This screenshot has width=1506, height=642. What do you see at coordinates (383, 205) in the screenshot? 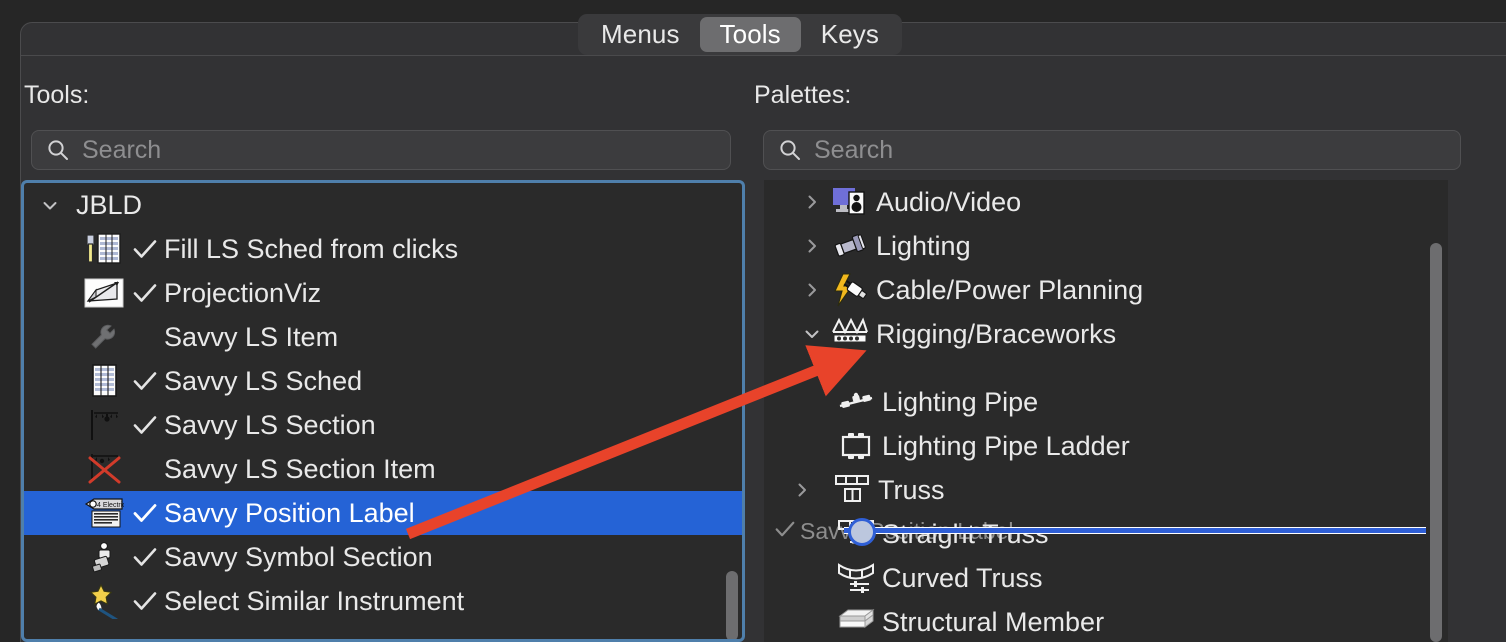
I see `tools-group-jbld: JBLD` at bounding box center [383, 205].